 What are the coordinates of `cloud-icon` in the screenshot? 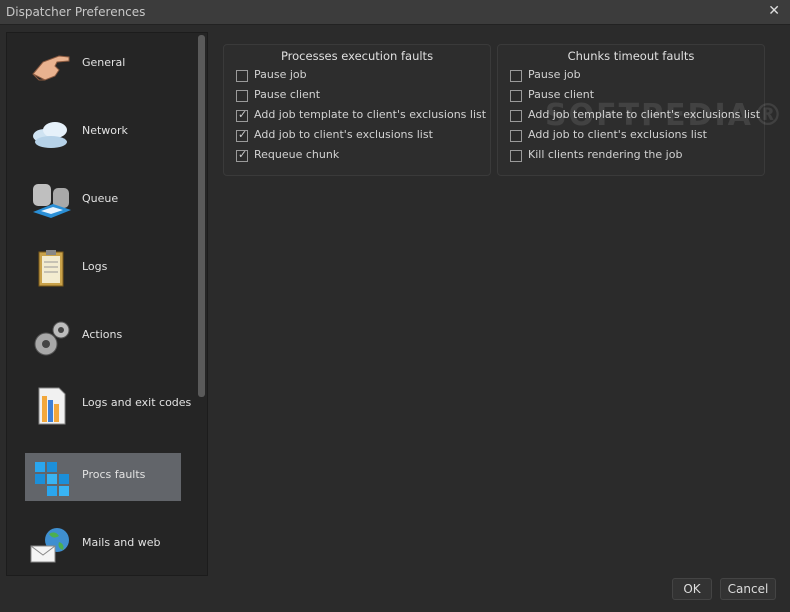 It's located at (50, 135).